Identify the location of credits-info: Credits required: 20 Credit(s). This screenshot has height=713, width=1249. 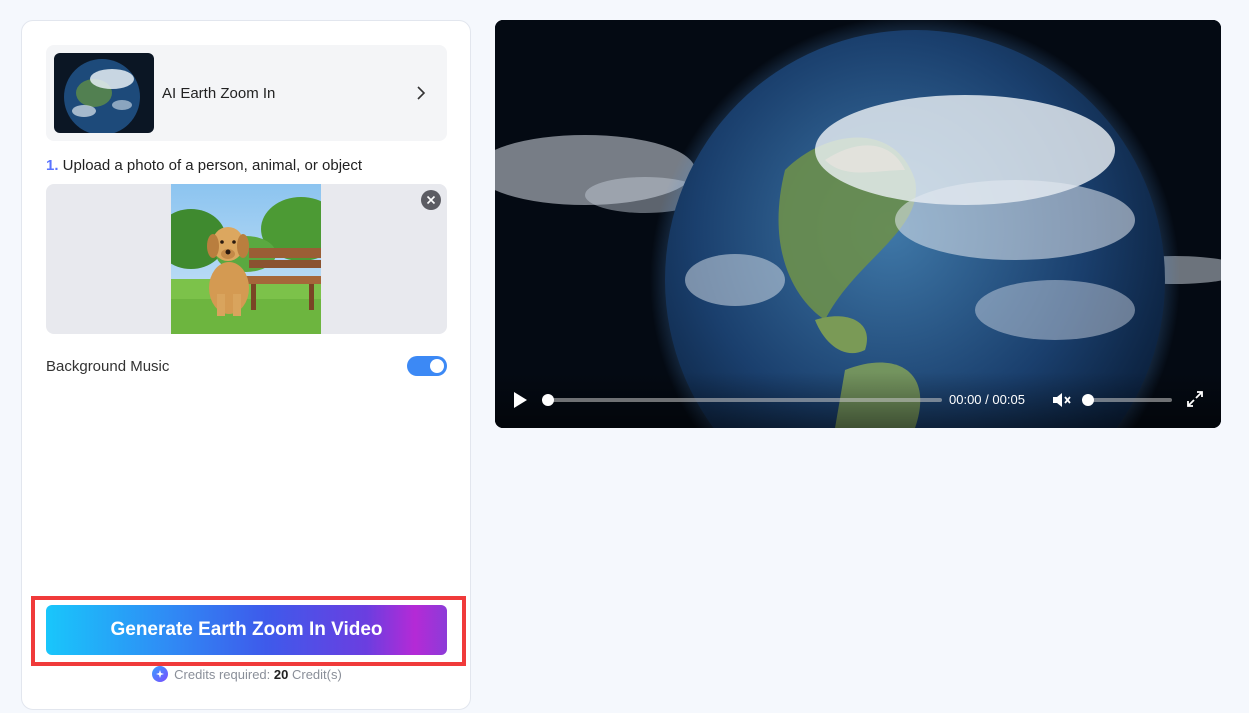
(247, 674).